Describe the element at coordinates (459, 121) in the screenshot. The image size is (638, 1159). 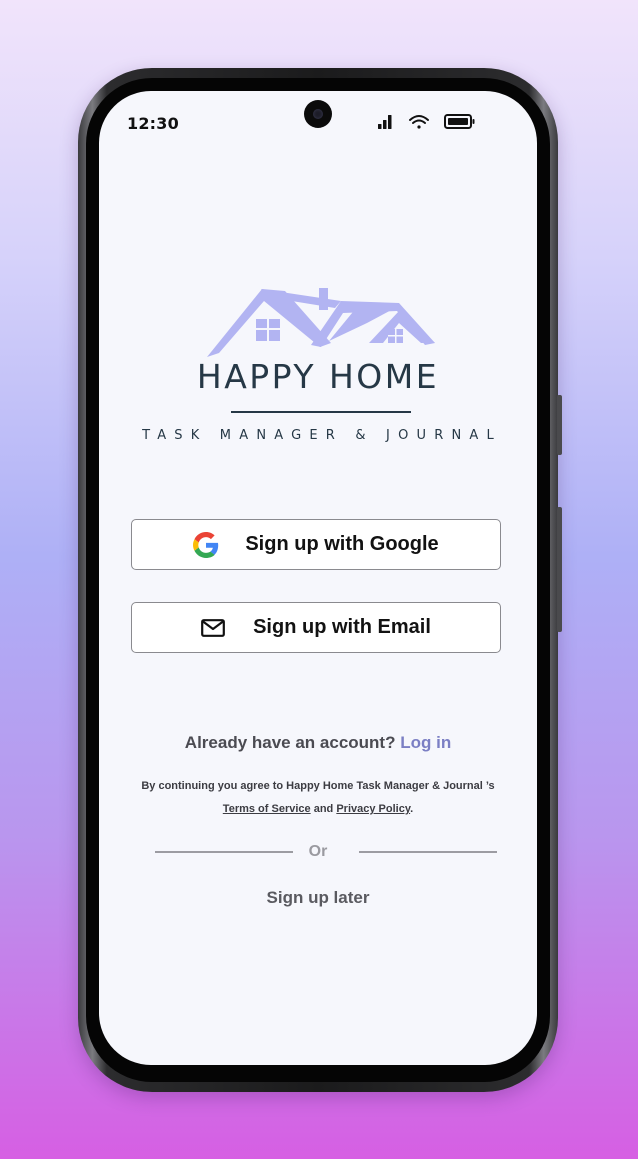
I see `battery-icon` at that location.